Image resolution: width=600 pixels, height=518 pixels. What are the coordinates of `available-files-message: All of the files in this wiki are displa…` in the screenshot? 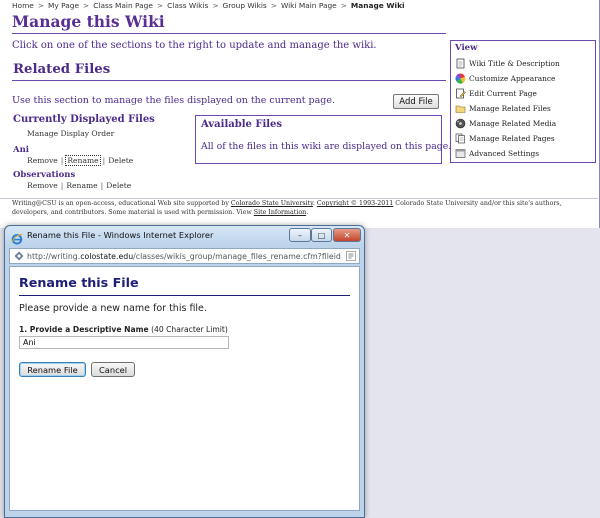 It's located at (326, 146).